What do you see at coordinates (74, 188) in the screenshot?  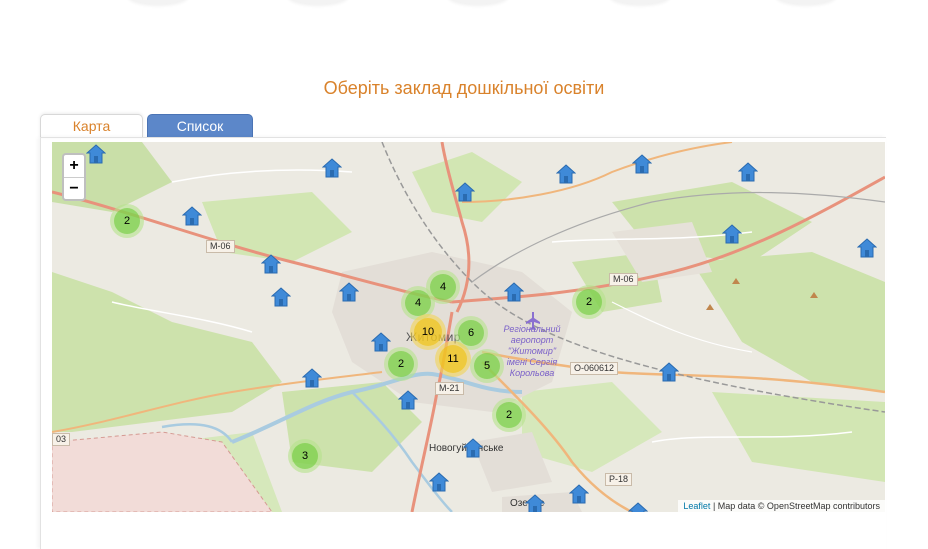 I see `zoom-out-button: −` at bounding box center [74, 188].